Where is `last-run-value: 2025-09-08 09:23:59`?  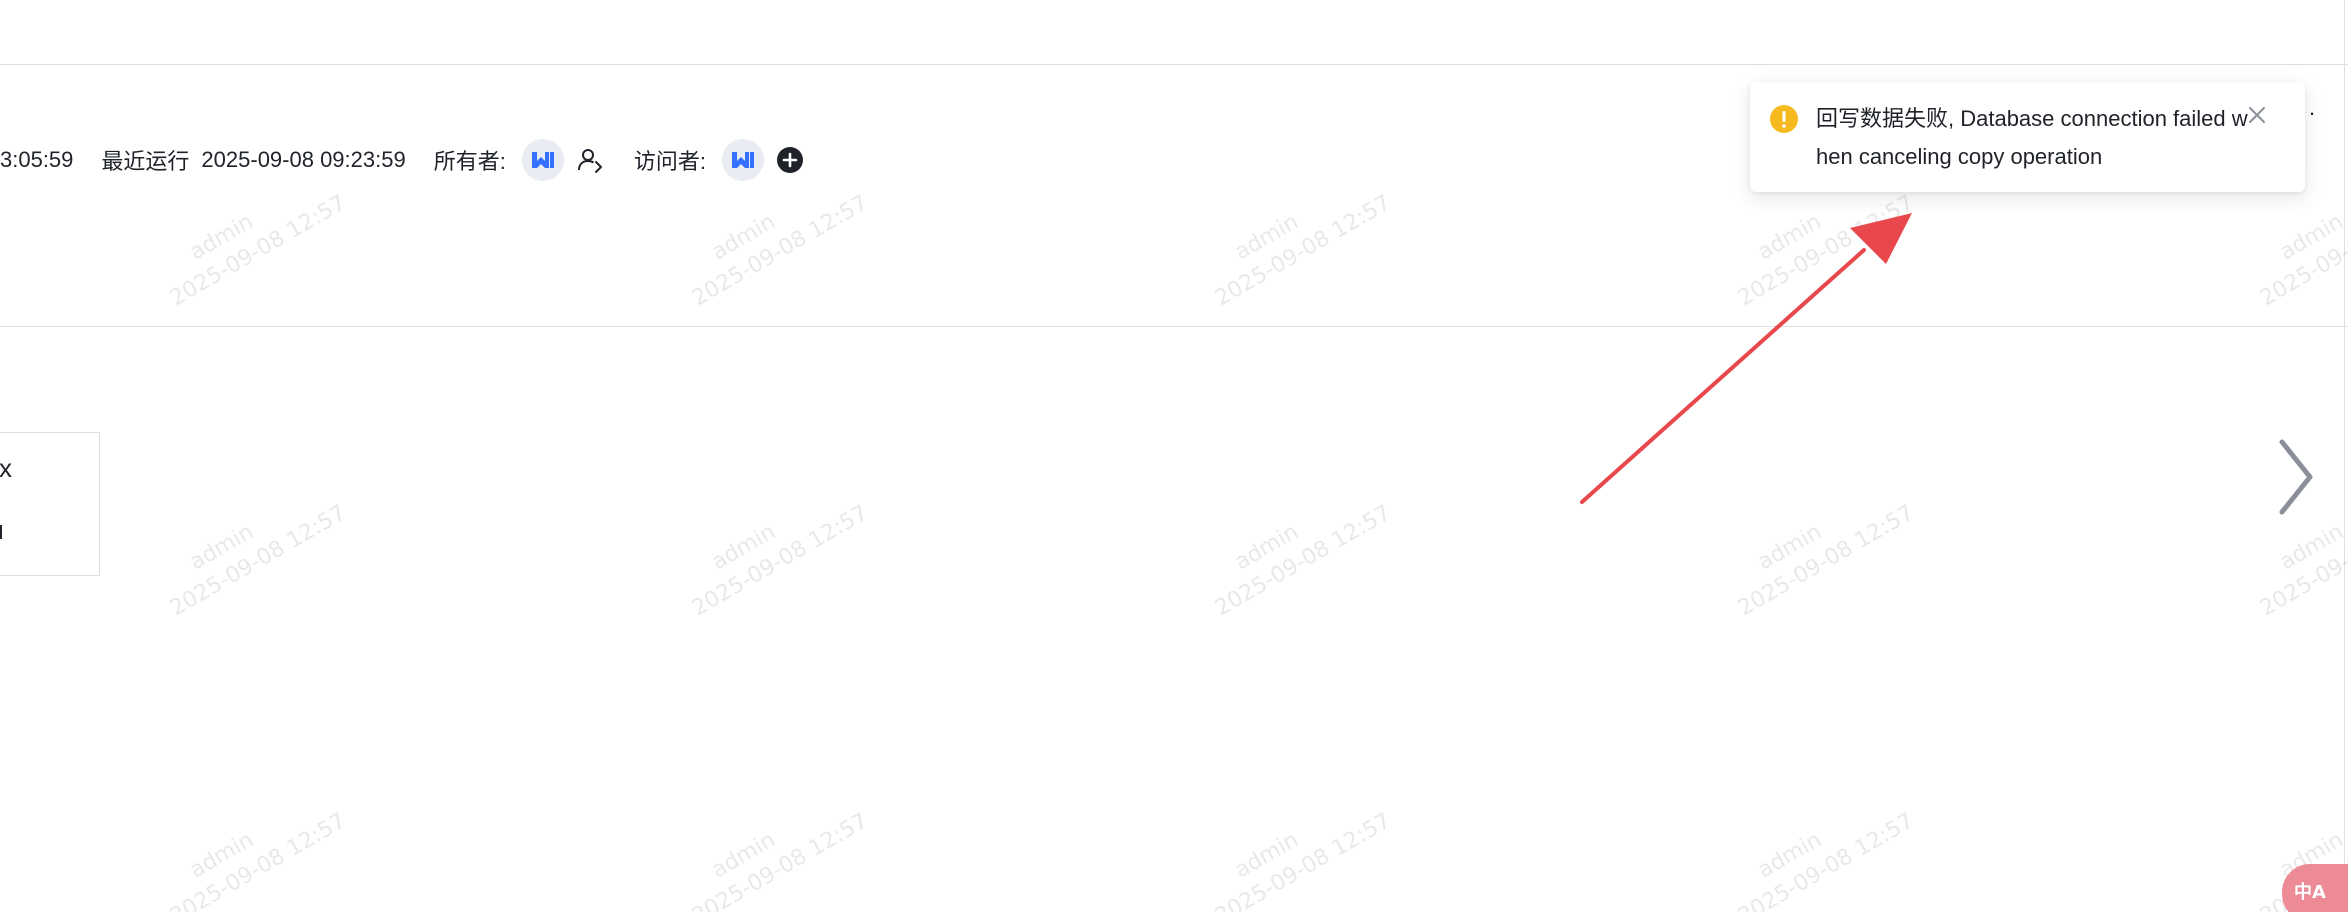
last-run-value: 2025-09-08 09:23:59 is located at coordinates (303, 159).